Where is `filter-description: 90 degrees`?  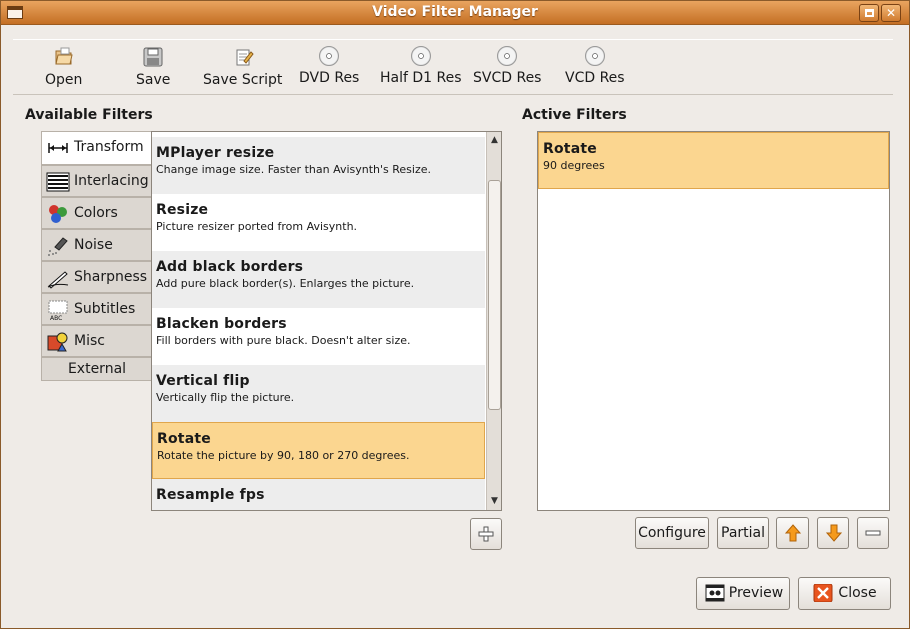
filter-description: 90 degrees is located at coordinates (574, 165).